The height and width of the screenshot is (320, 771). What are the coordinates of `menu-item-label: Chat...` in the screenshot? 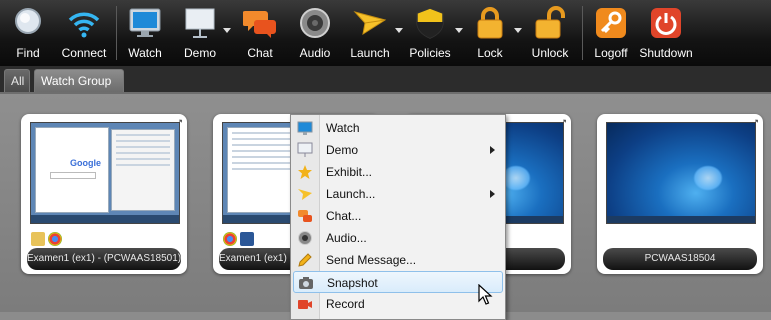 It's located at (344, 216).